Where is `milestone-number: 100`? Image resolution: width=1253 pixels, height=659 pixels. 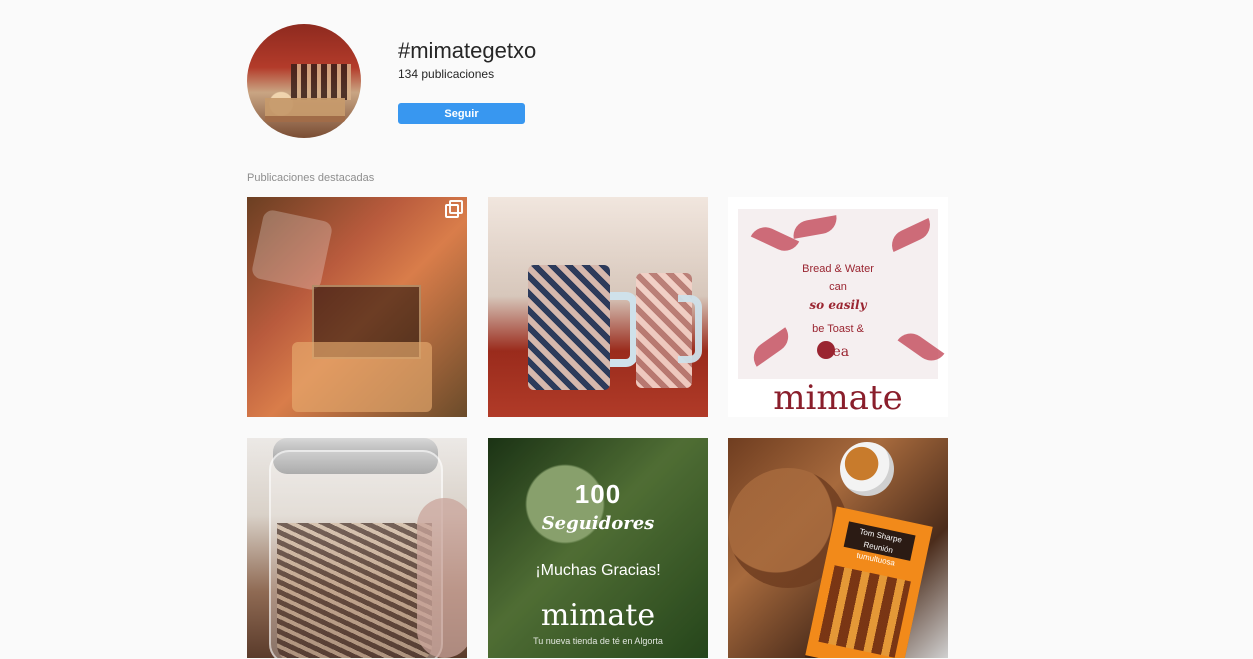
milestone-number: 100 is located at coordinates (598, 494).